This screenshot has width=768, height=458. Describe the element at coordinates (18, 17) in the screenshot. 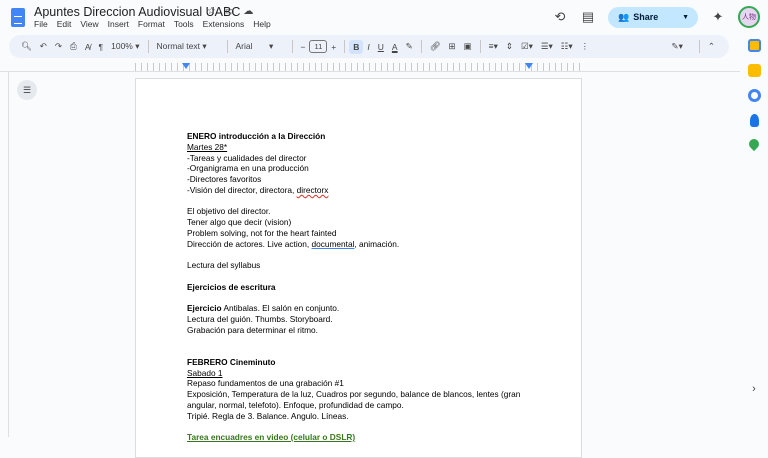

I see `docs-logo` at that location.